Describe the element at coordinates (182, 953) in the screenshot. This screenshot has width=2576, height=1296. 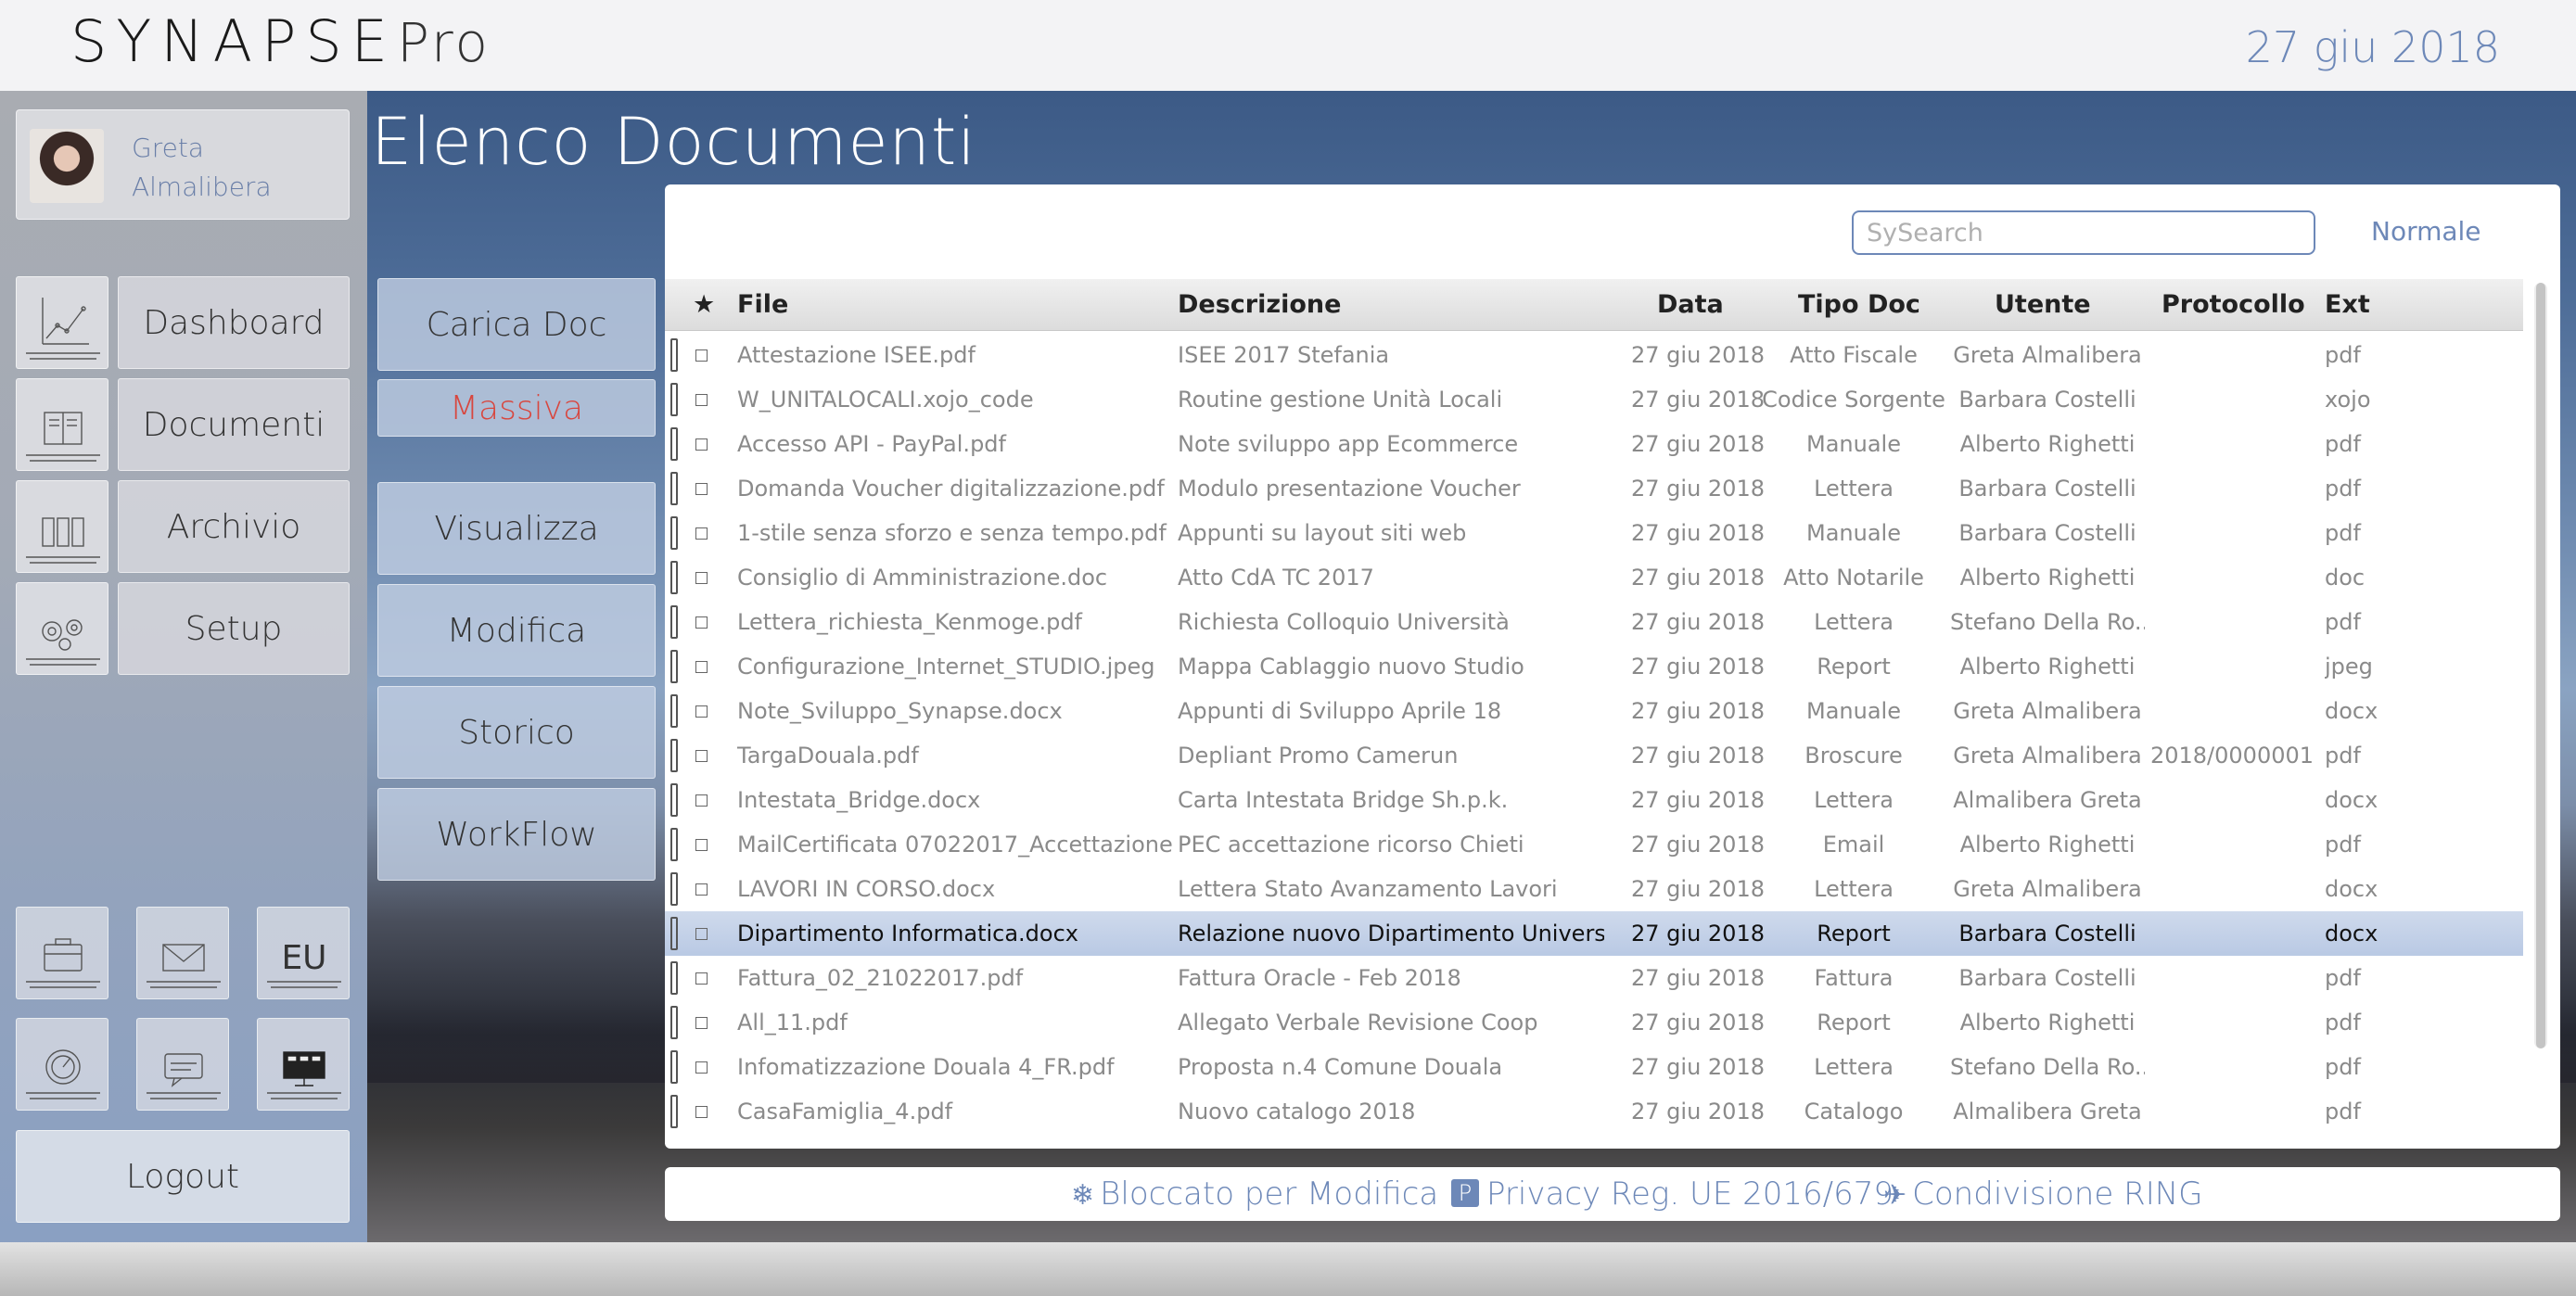
I see `mail-icon` at that location.